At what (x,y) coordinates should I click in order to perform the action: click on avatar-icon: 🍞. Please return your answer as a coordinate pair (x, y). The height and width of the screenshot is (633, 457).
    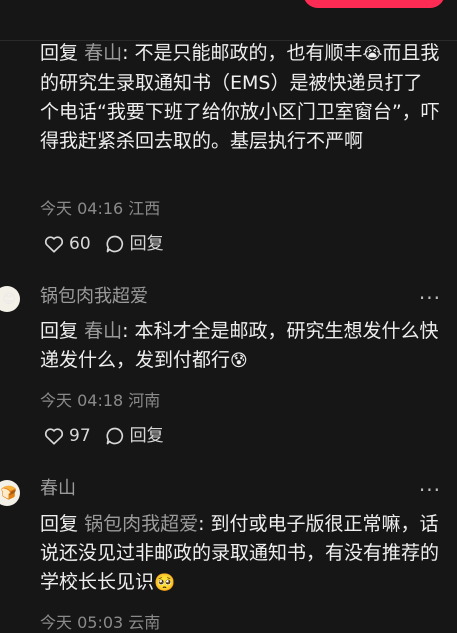
    Looking at the image, I should click on (9, 493).